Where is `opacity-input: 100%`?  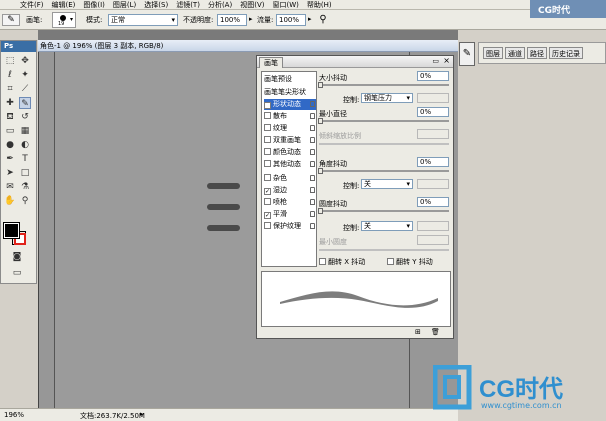 opacity-input: 100% is located at coordinates (232, 20).